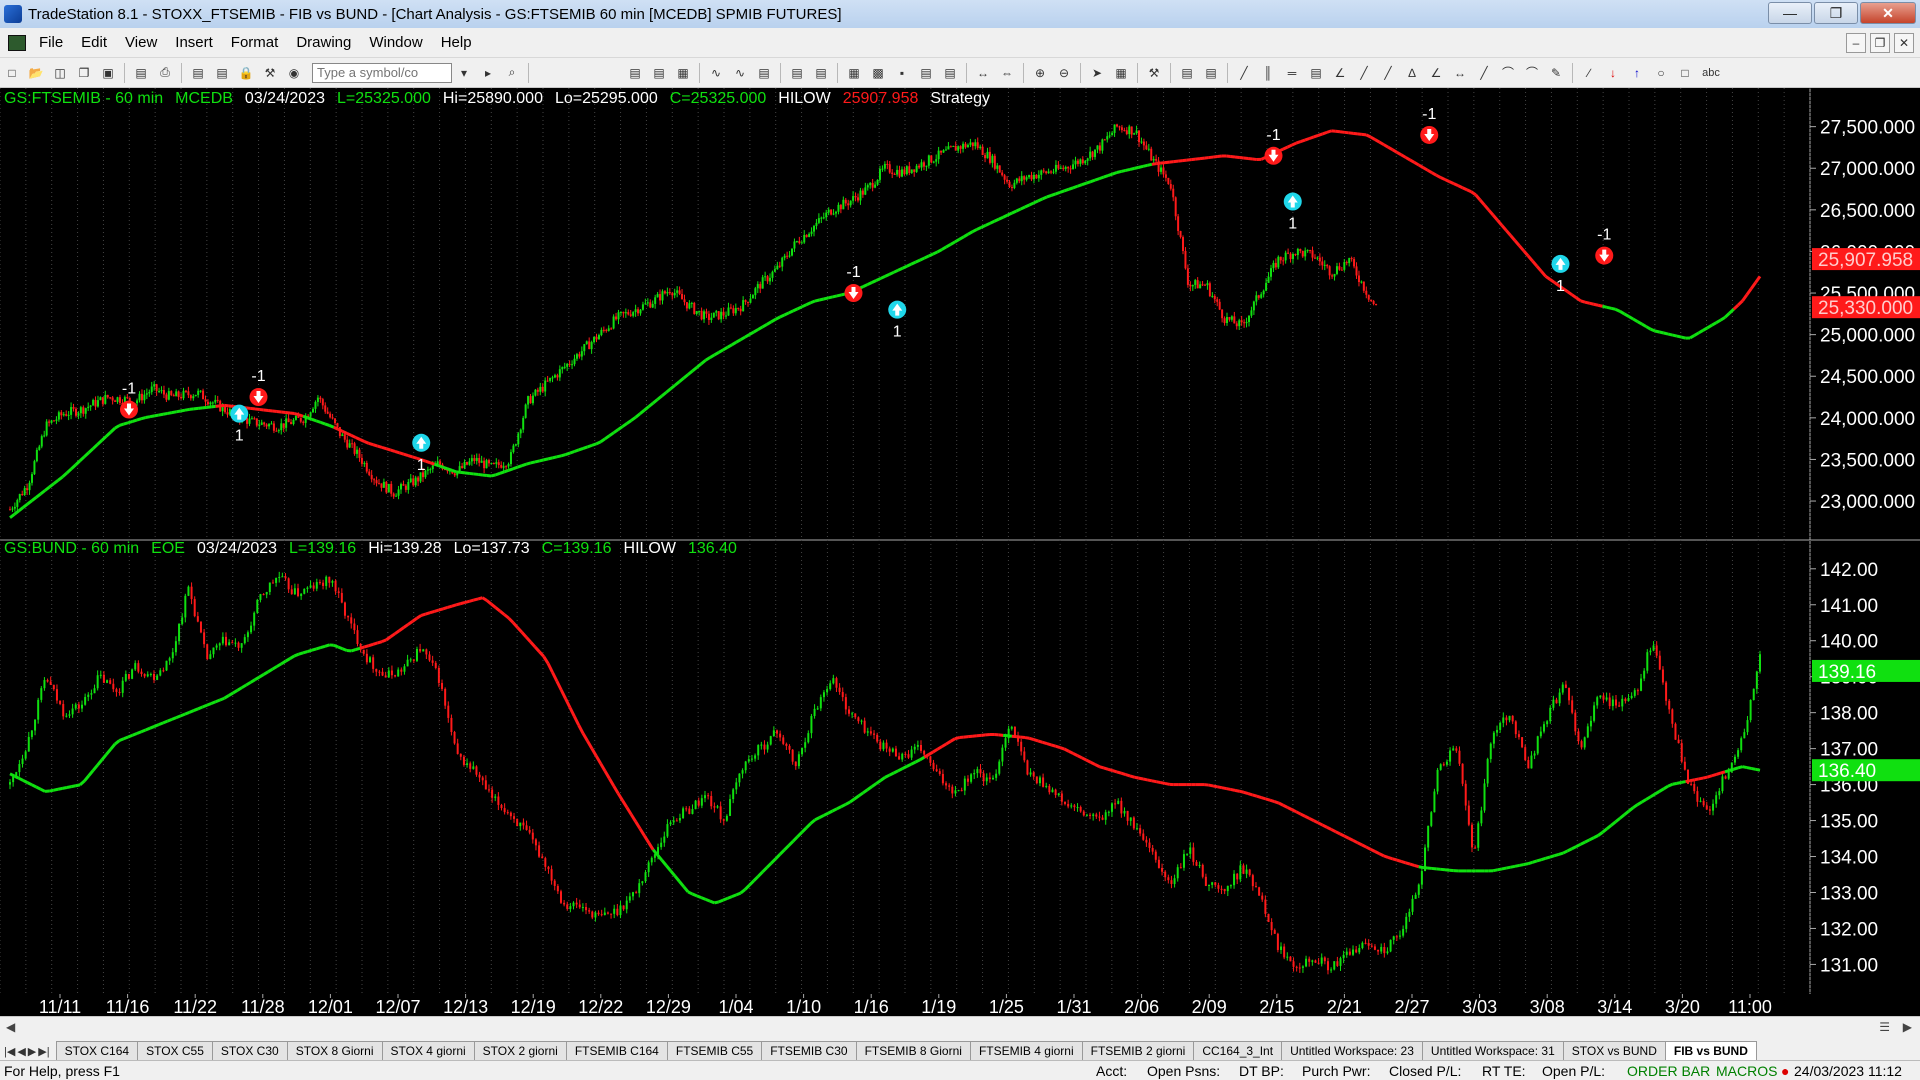 This screenshot has width=1920, height=1080. I want to click on status-order-bar: ORDER BAR, so click(1668, 1071).